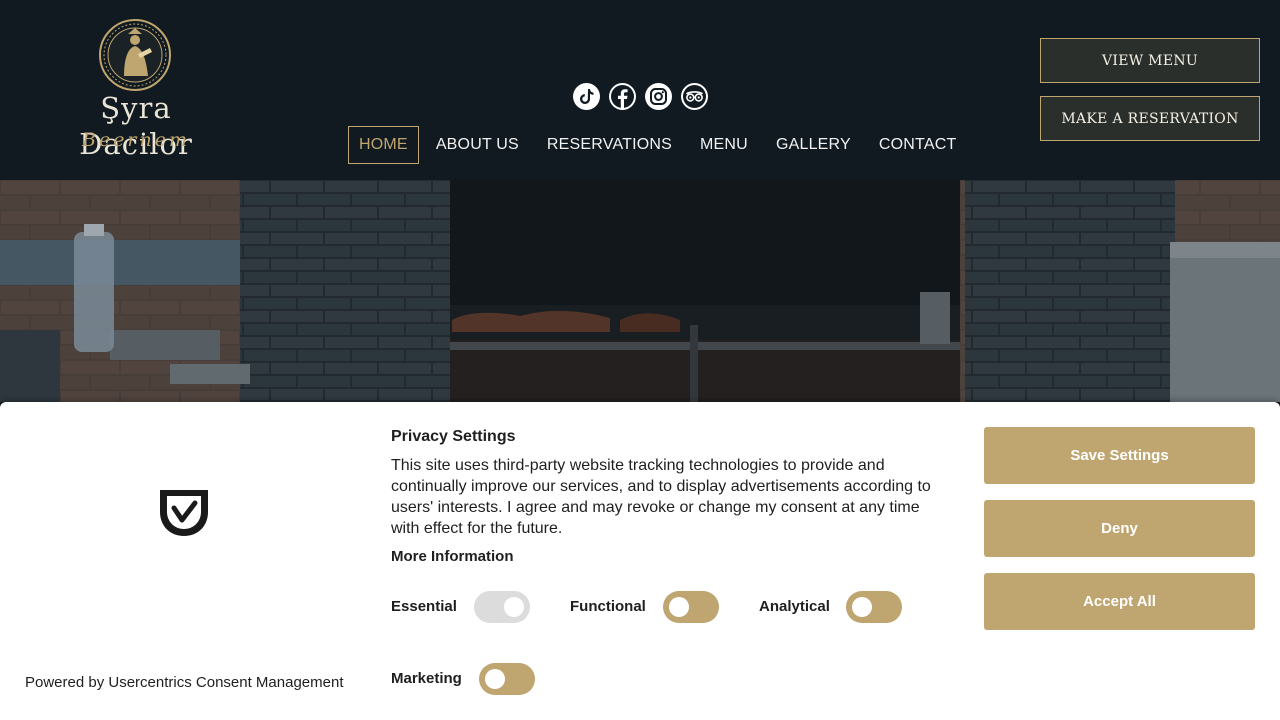 This screenshot has width=1280, height=720. What do you see at coordinates (507, 679) in the screenshot?
I see `marketing-toggle` at bounding box center [507, 679].